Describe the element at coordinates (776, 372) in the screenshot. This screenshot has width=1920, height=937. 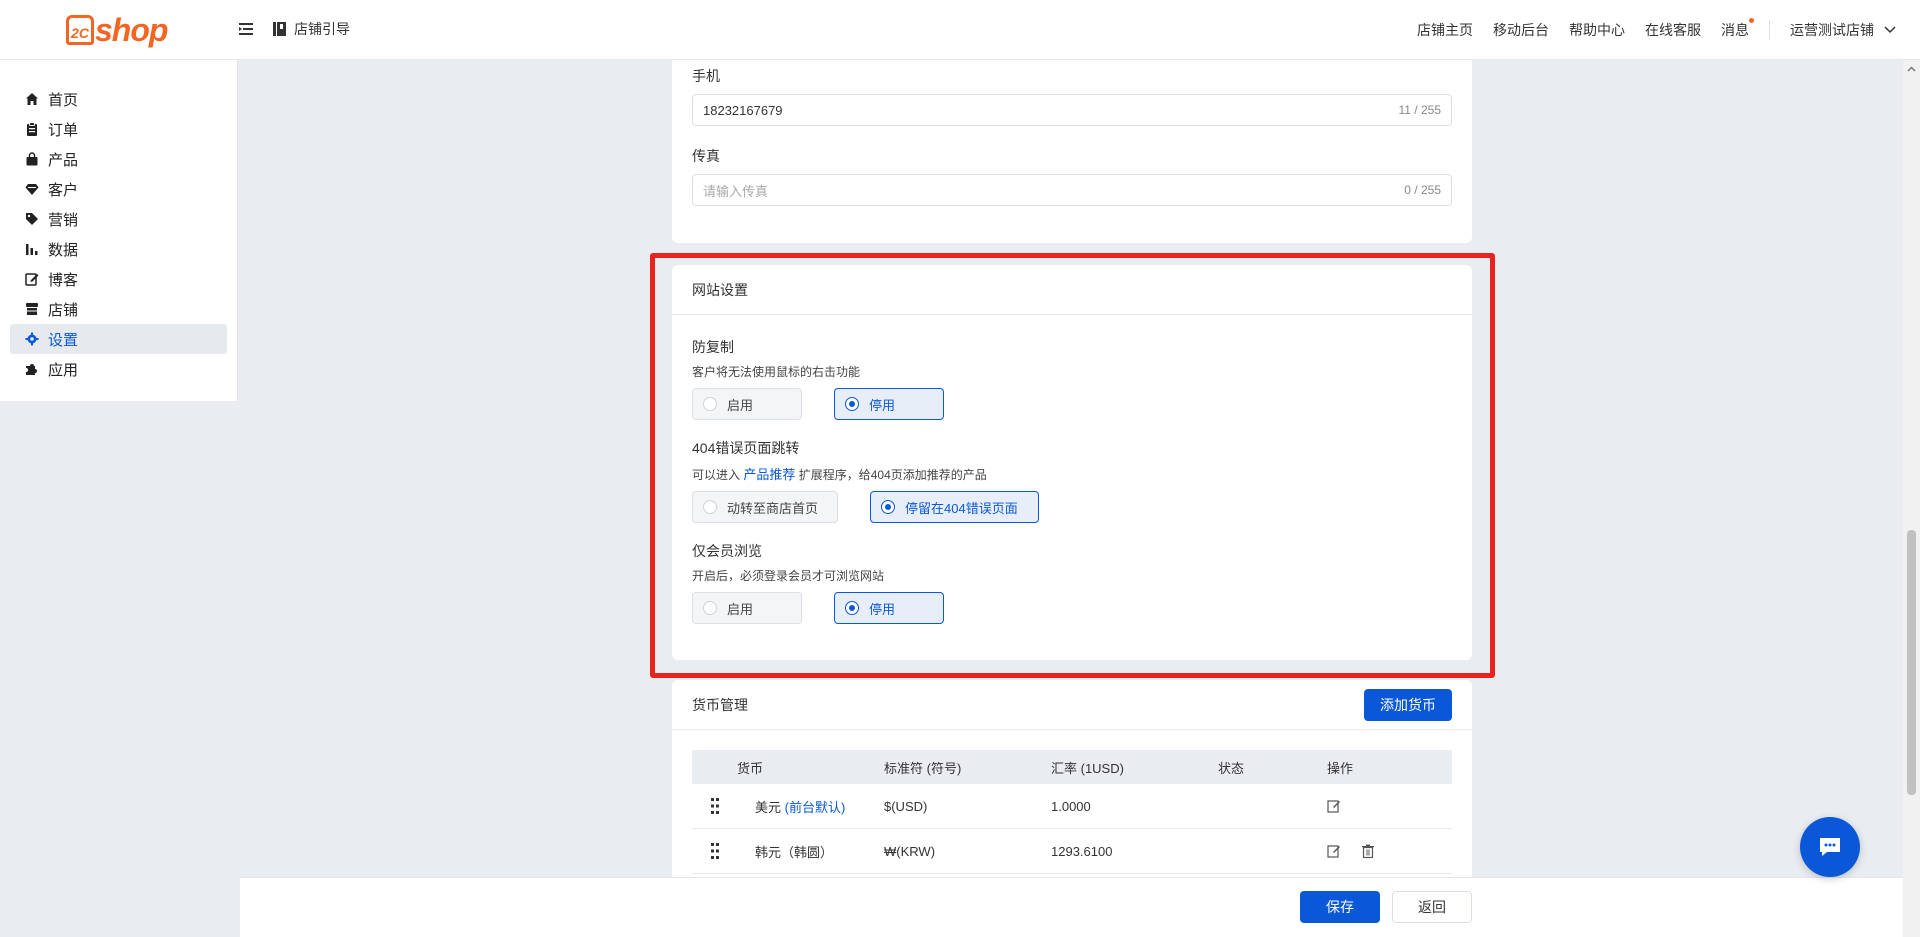
I see `anti-copy-desc: 客户将无法使用鼠标的右击功能` at that location.